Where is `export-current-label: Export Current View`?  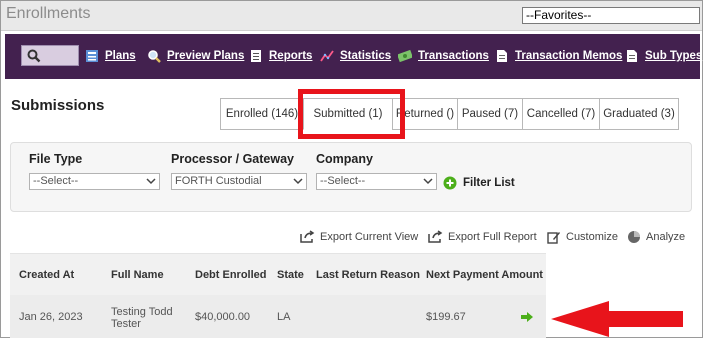 export-current-label: Export Current View is located at coordinates (369, 236).